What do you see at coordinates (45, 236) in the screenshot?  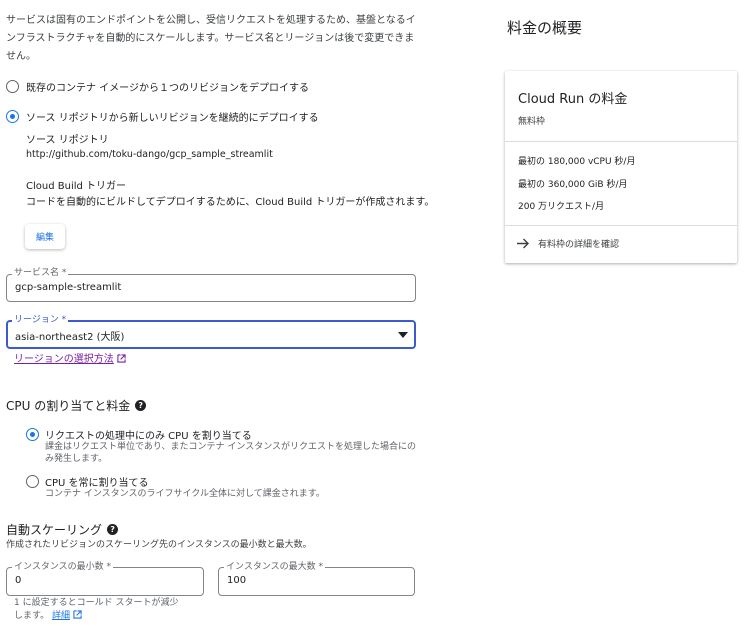 I see `edit-button: 編集` at bounding box center [45, 236].